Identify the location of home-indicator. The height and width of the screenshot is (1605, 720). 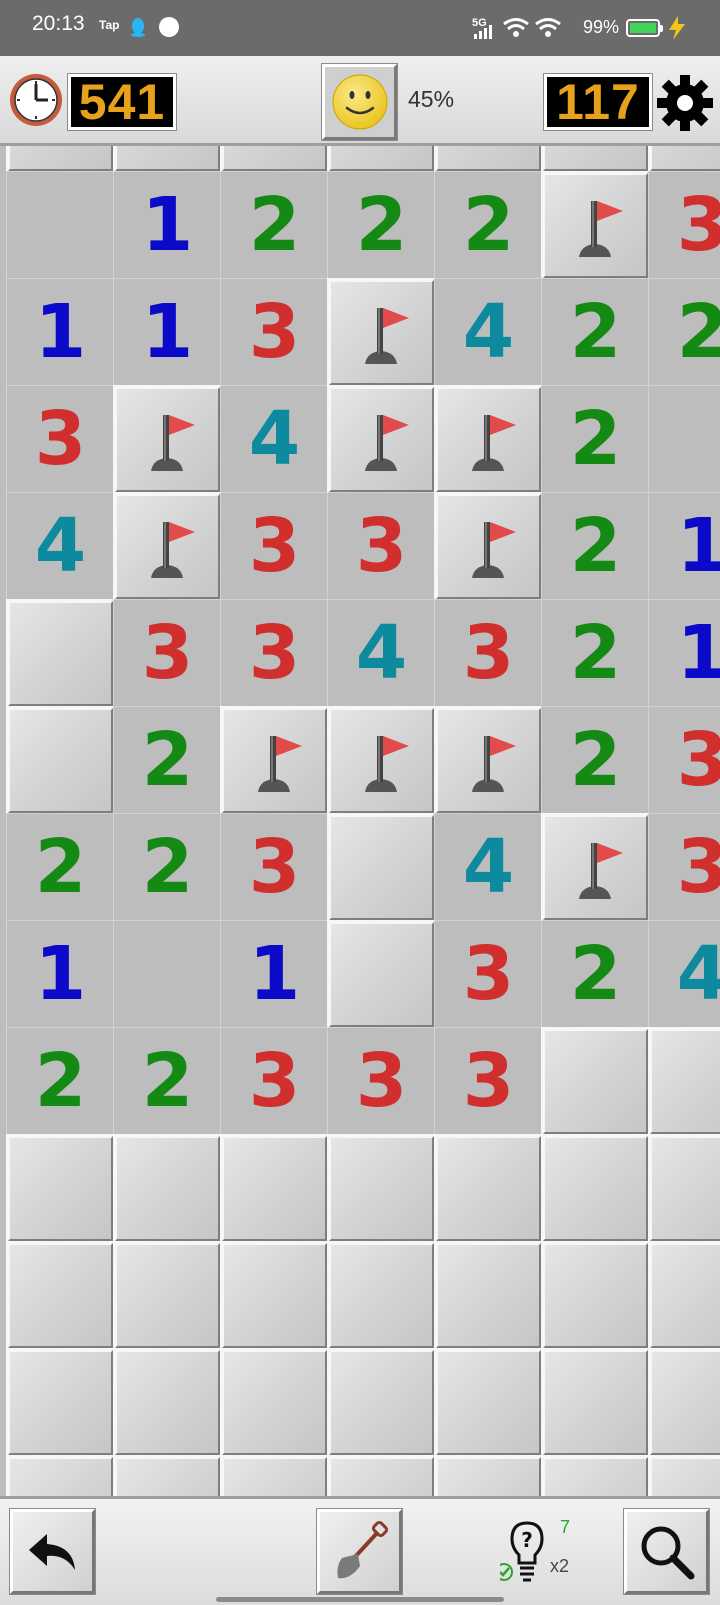
(360, 1599).